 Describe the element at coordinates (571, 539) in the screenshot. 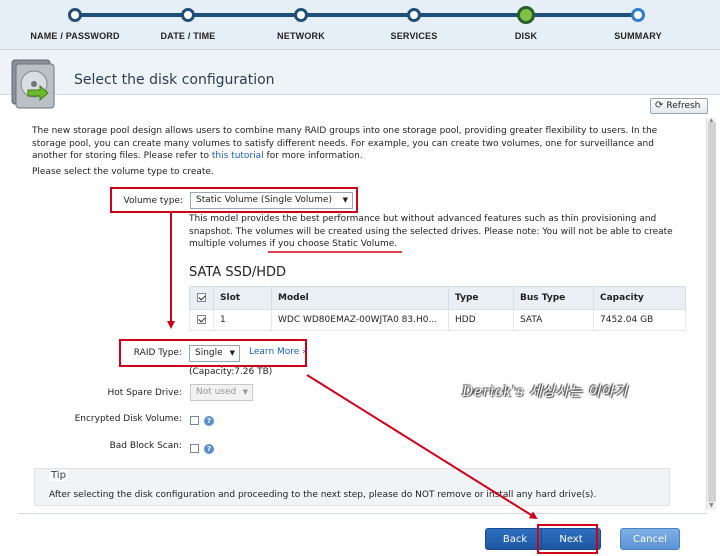

I see `next-button: Next` at that location.